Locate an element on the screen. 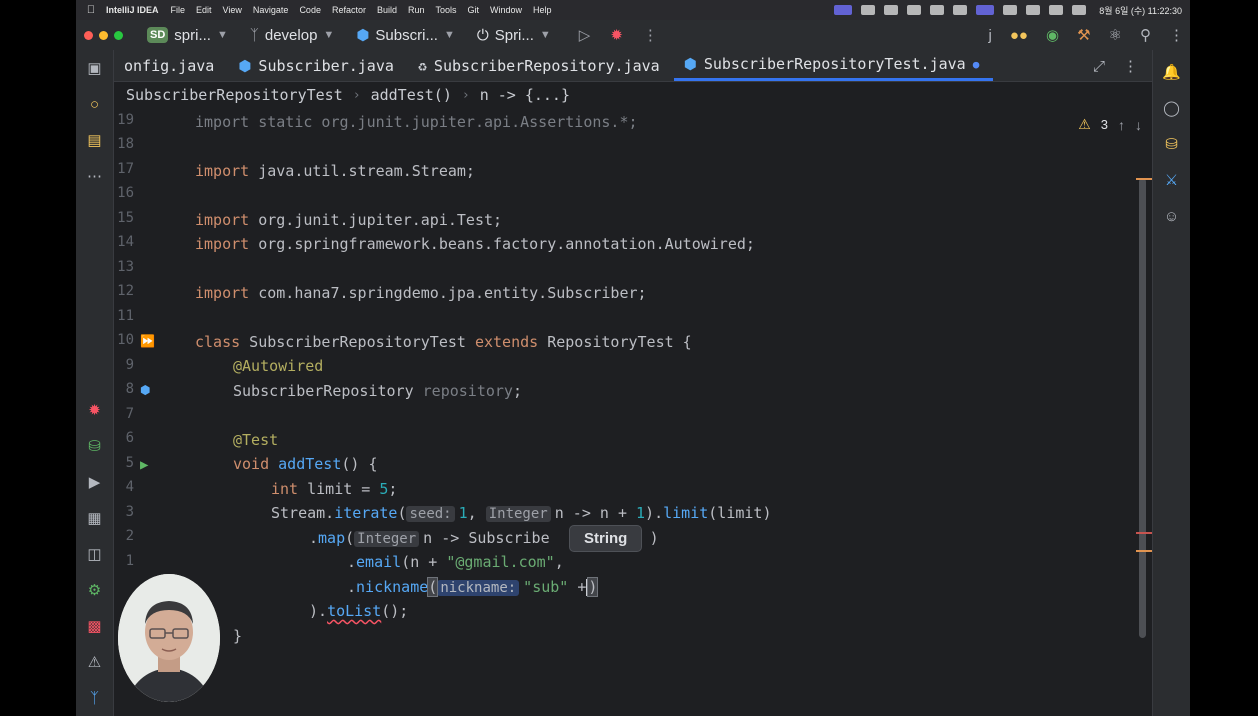 The image size is (1258, 716). plugin-status-icon: ◉ is located at coordinates (1052, 35).